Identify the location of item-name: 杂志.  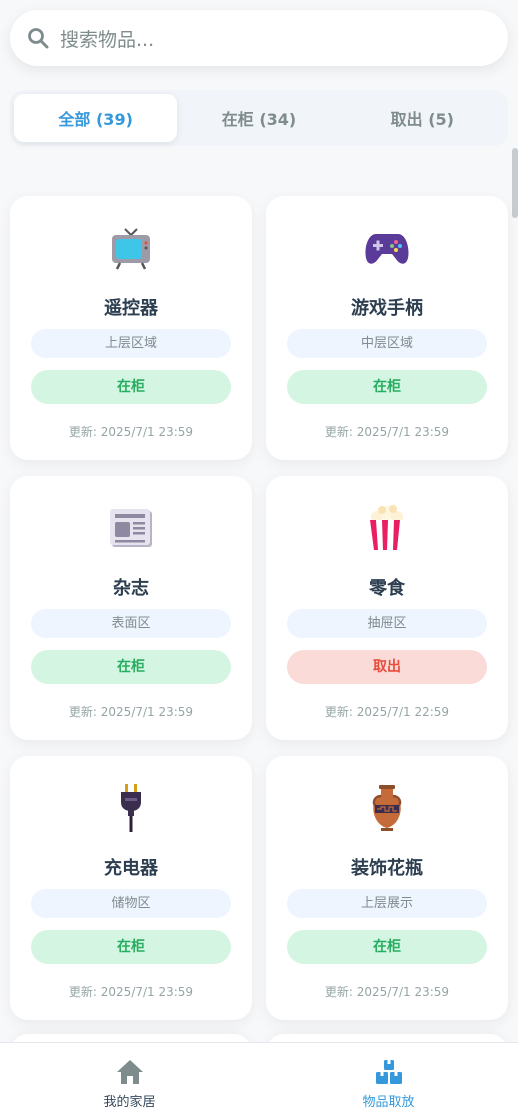
(131, 588).